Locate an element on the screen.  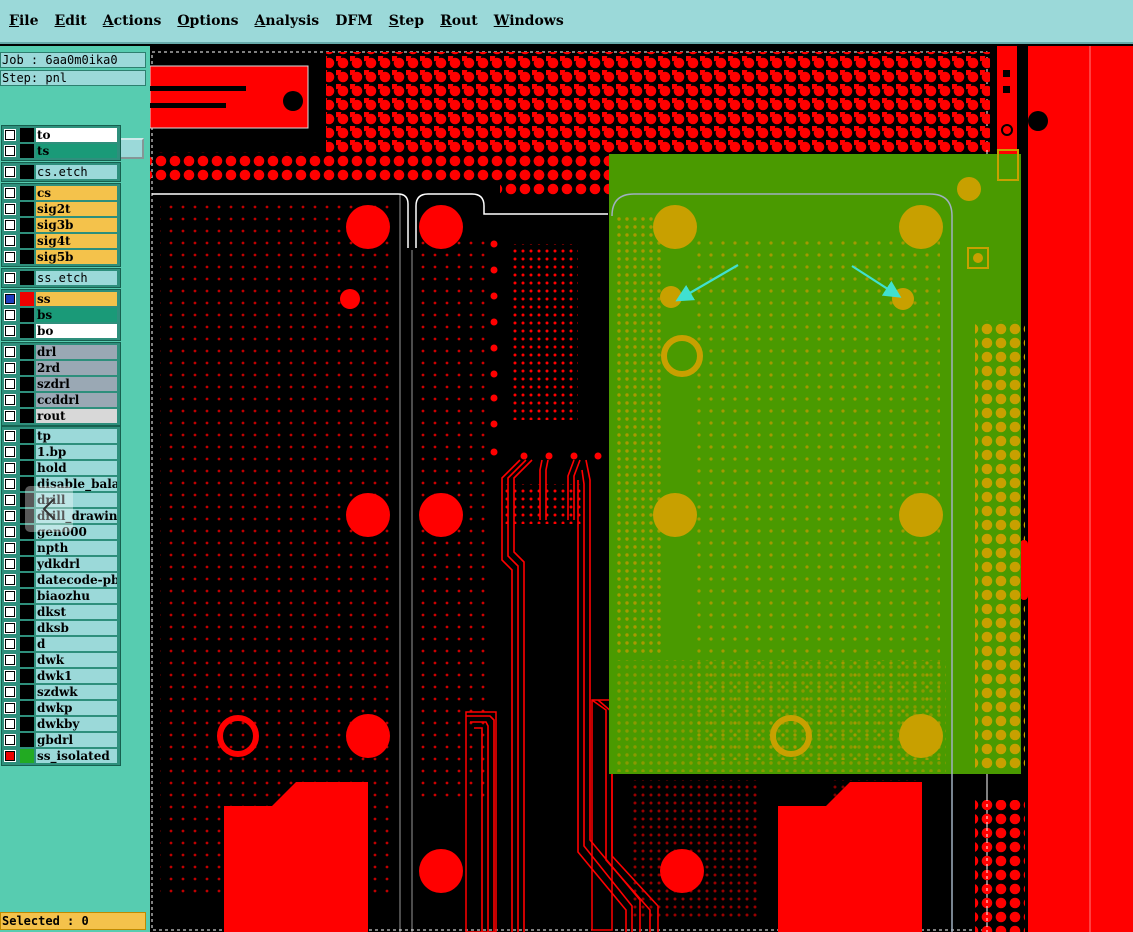
layer-name: szdrl is located at coordinates (76, 384).